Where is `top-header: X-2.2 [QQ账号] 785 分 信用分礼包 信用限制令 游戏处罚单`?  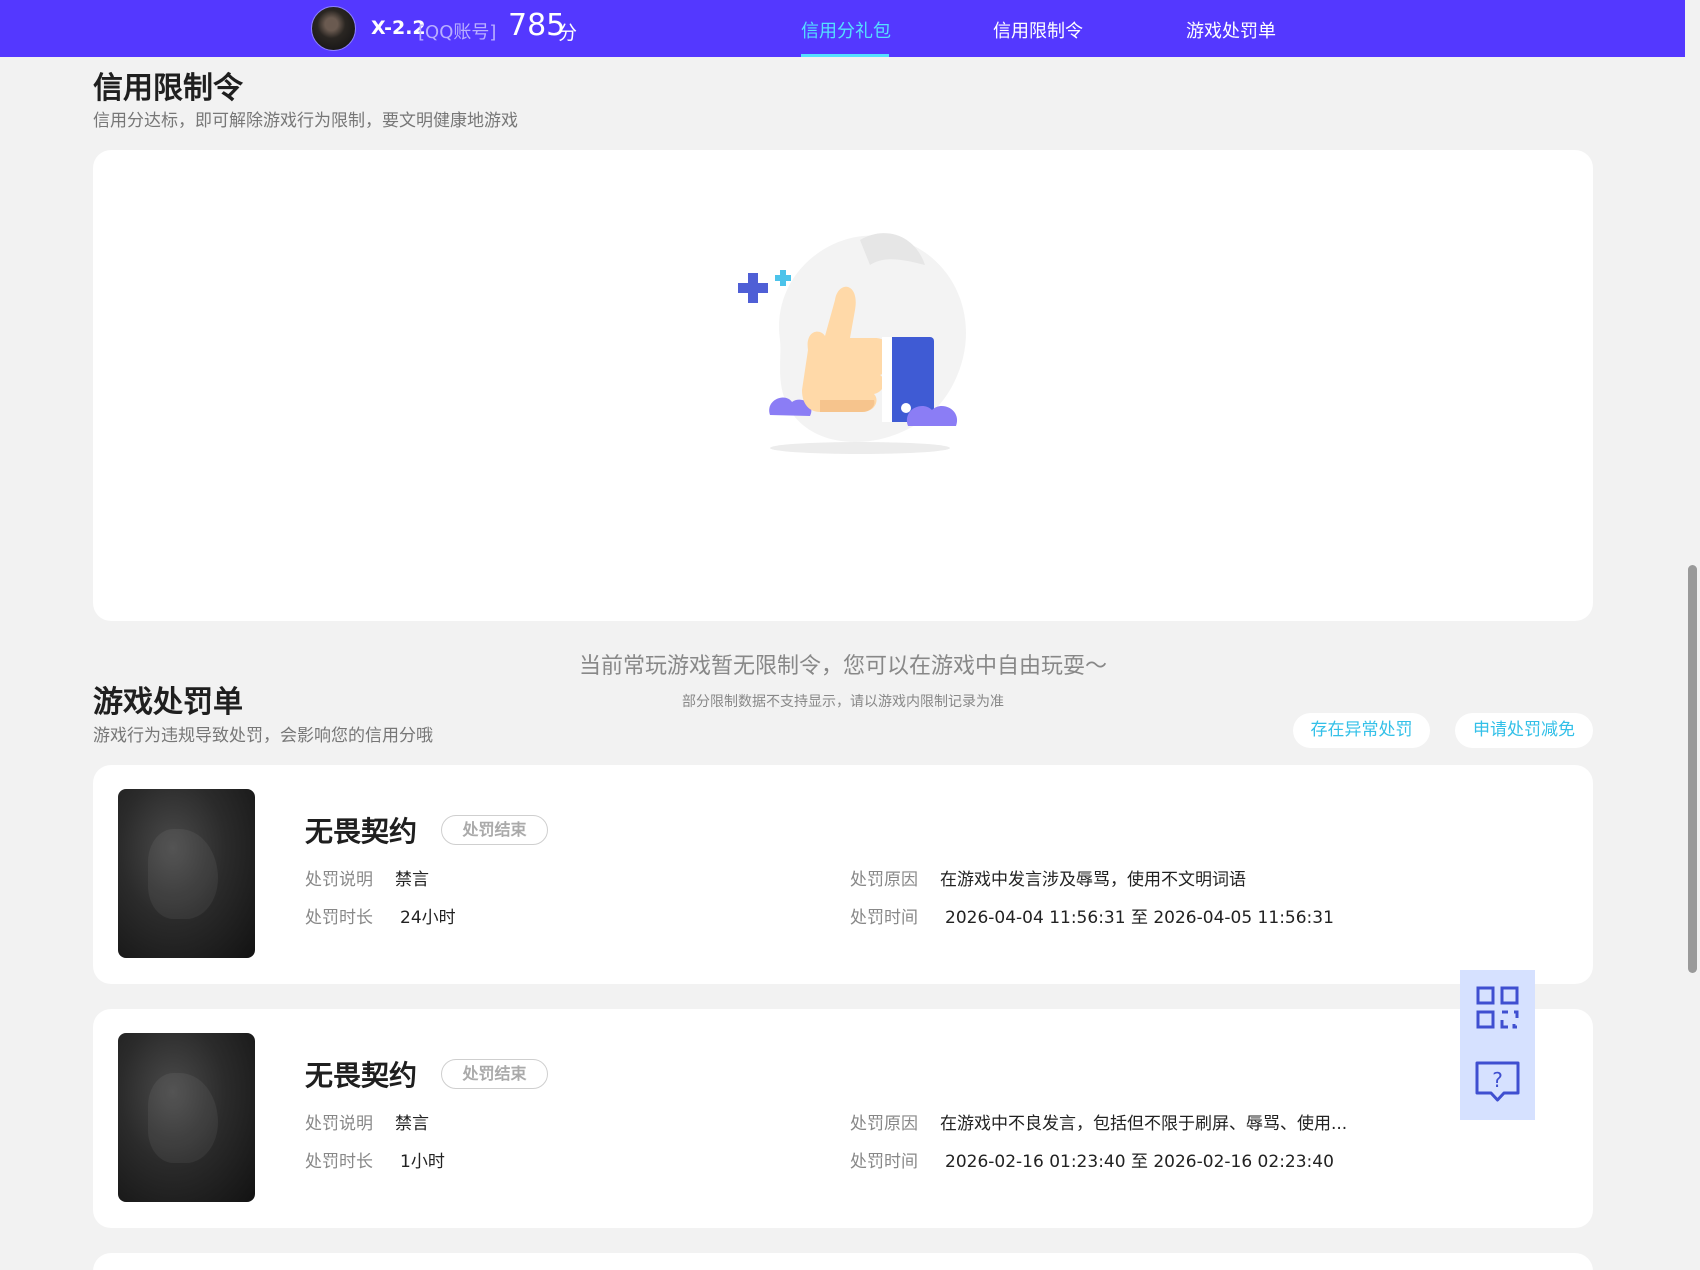 top-header: X-2.2 [QQ账号] 785 分 信用分礼包 信用限制令 游戏处罚单 is located at coordinates (842, 28).